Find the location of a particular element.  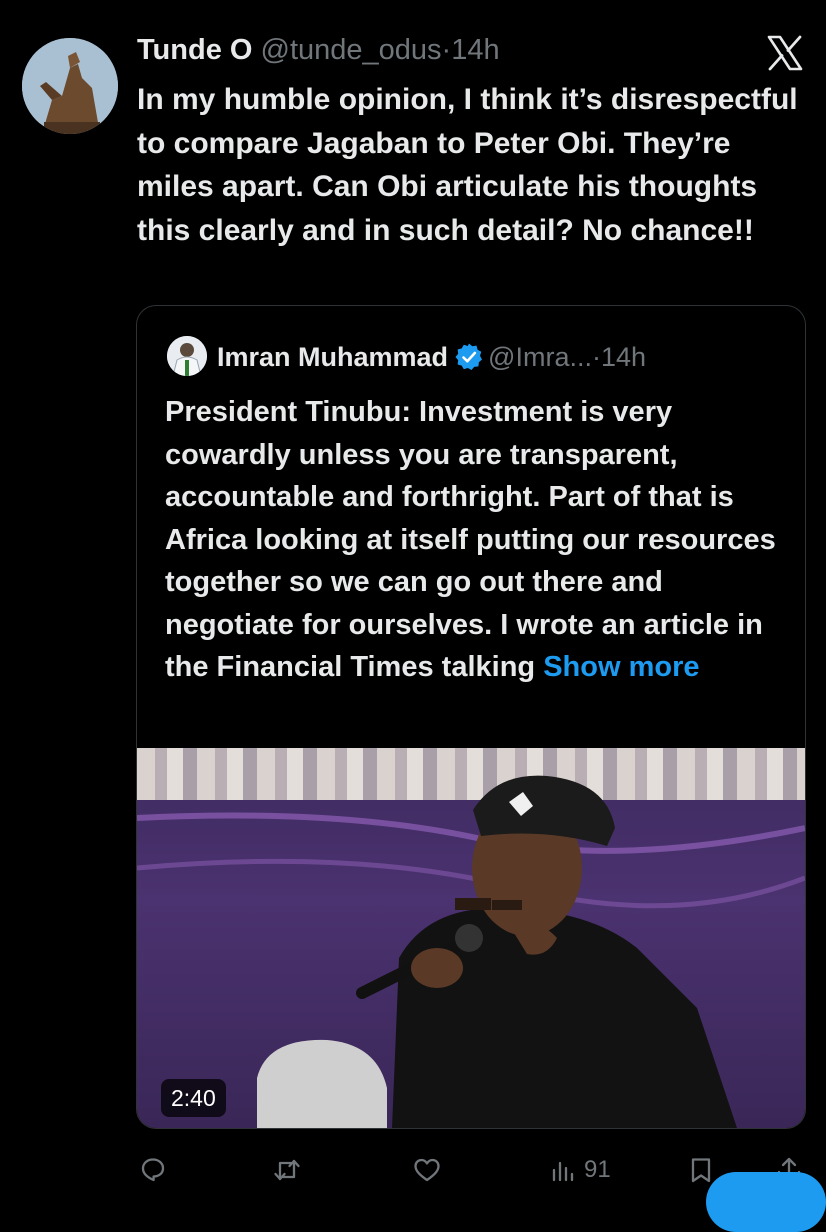

author-name: Tunde O is located at coordinates (194, 50).